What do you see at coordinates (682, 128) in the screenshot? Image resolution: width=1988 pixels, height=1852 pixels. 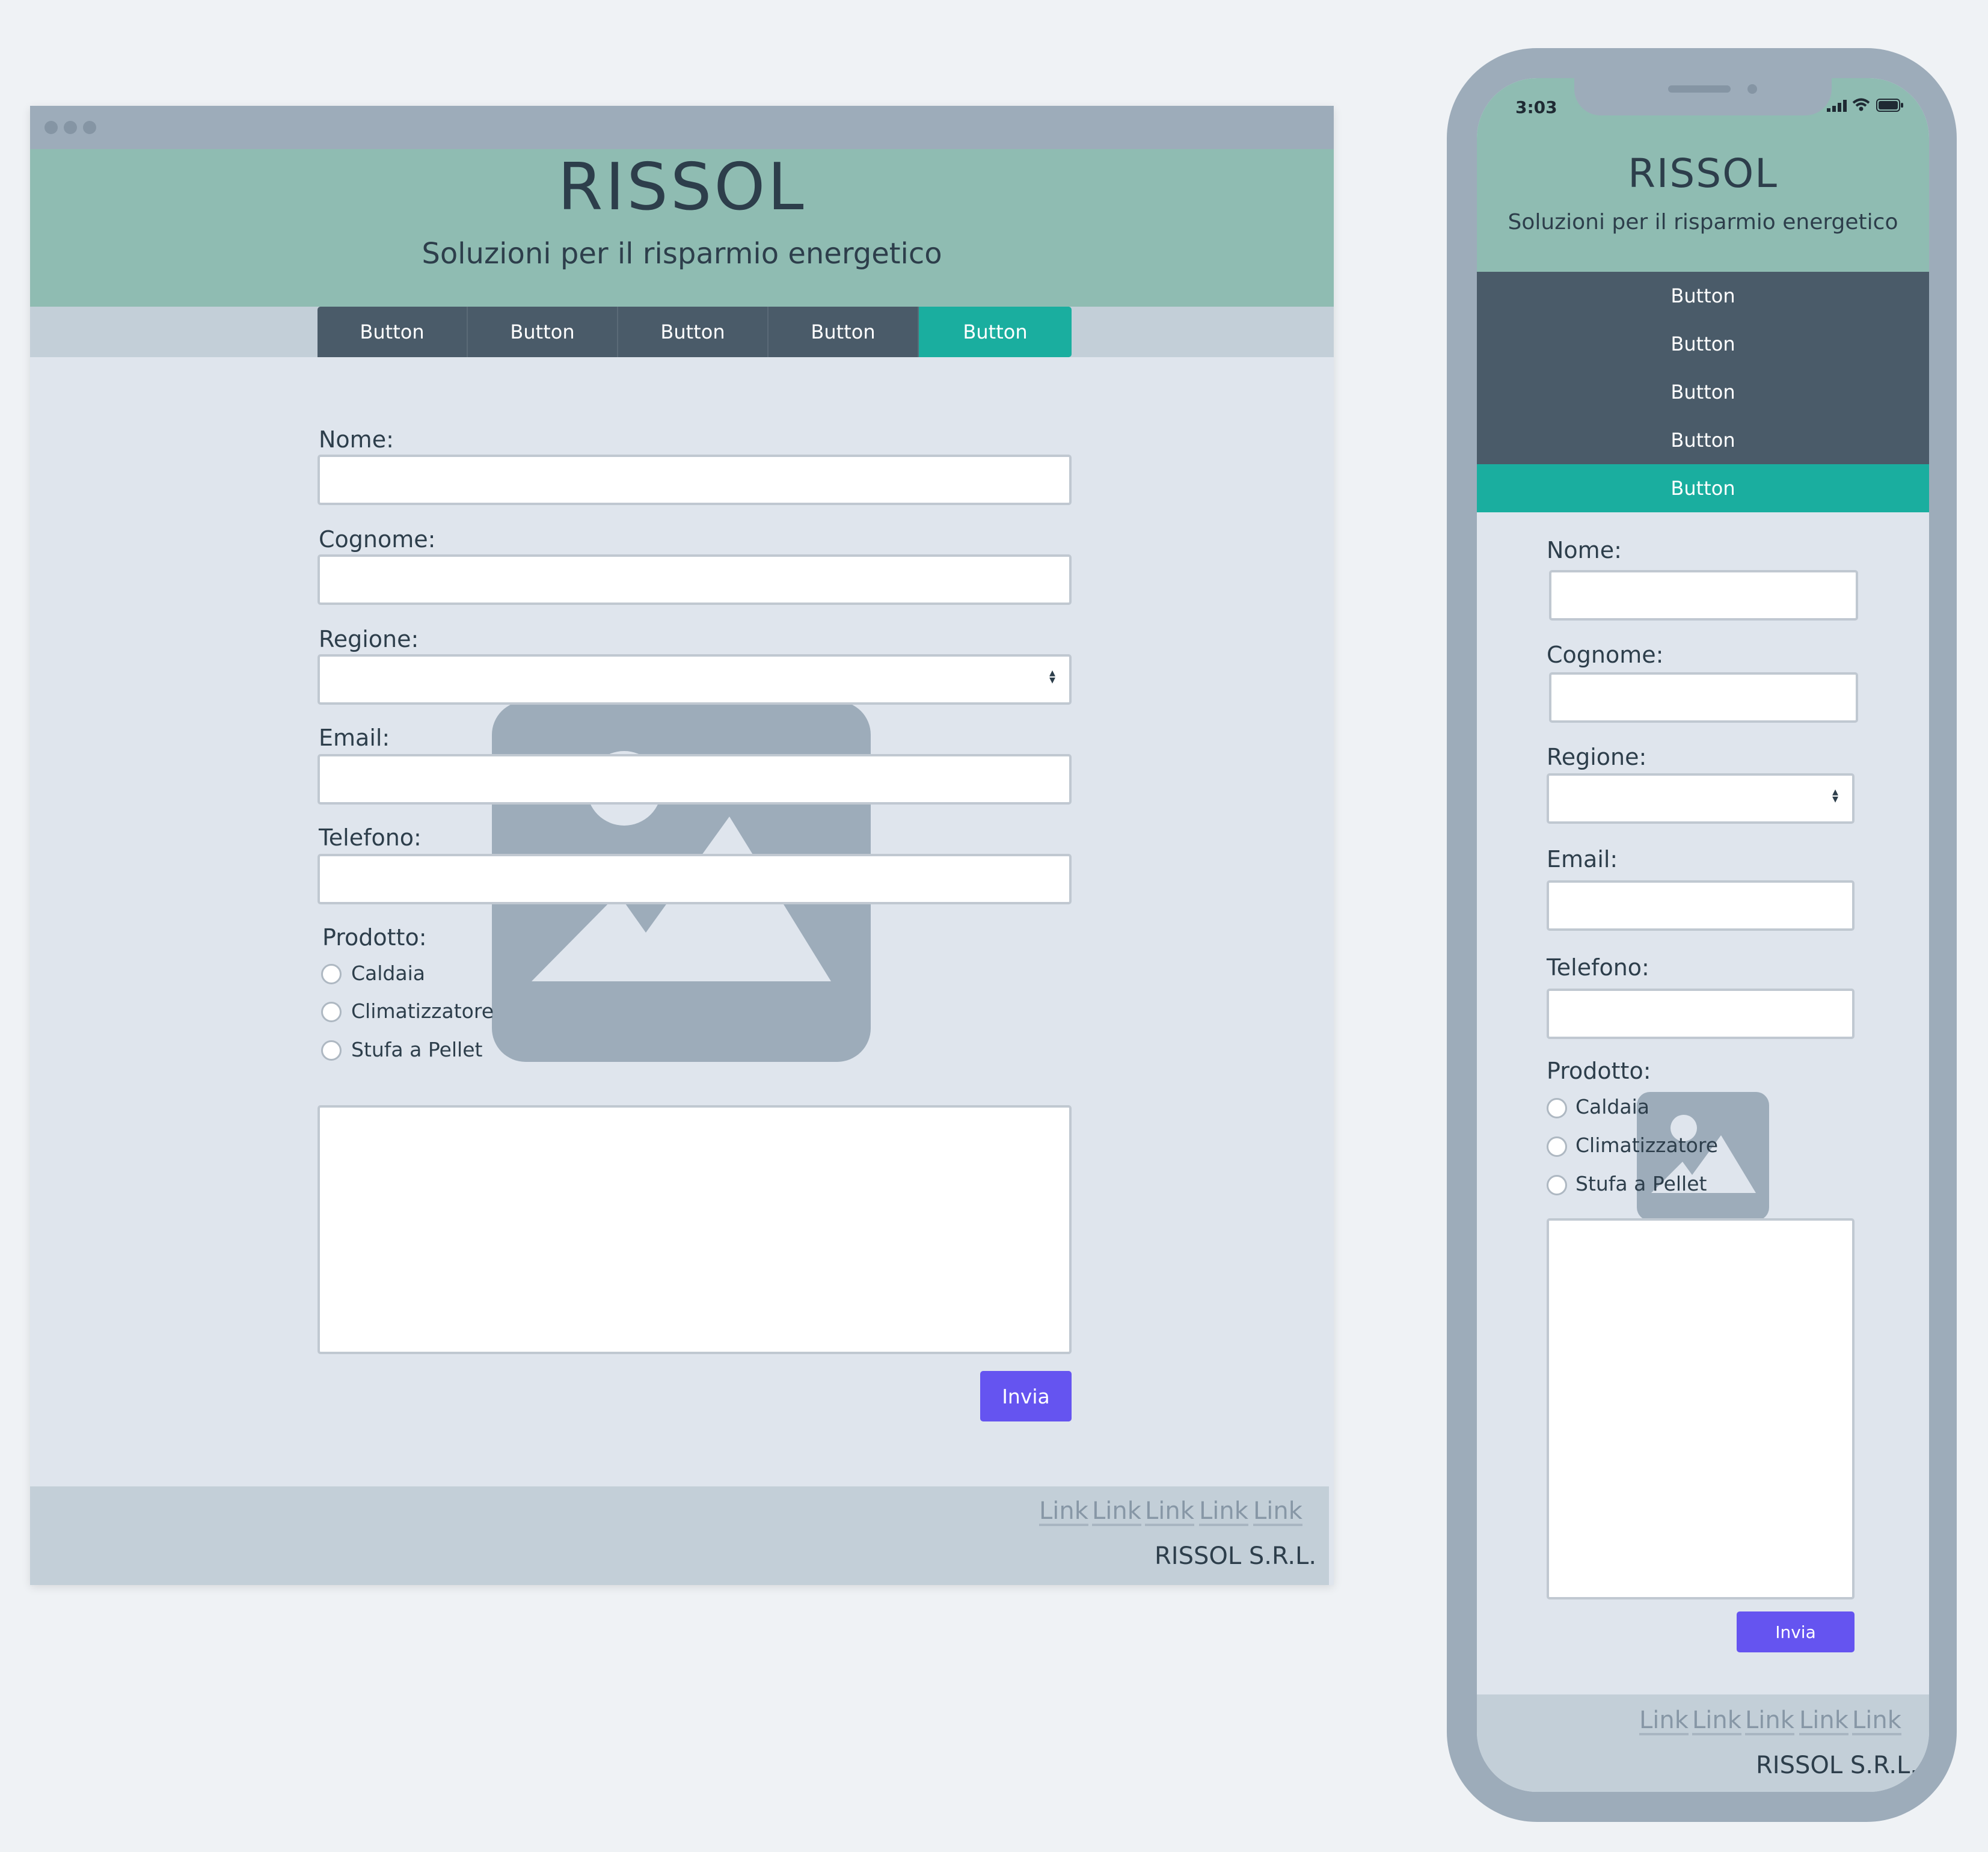 I see `browser-titlebar` at bounding box center [682, 128].